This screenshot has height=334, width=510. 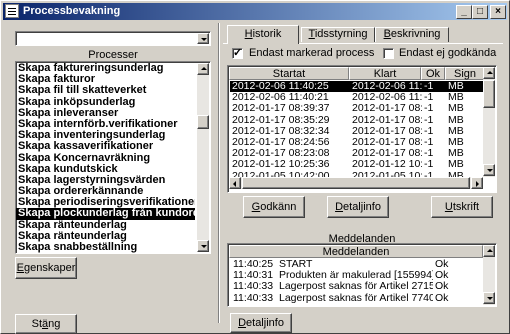 I want to click on details-button-label: etaljinfo, so click(x=362, y=207).